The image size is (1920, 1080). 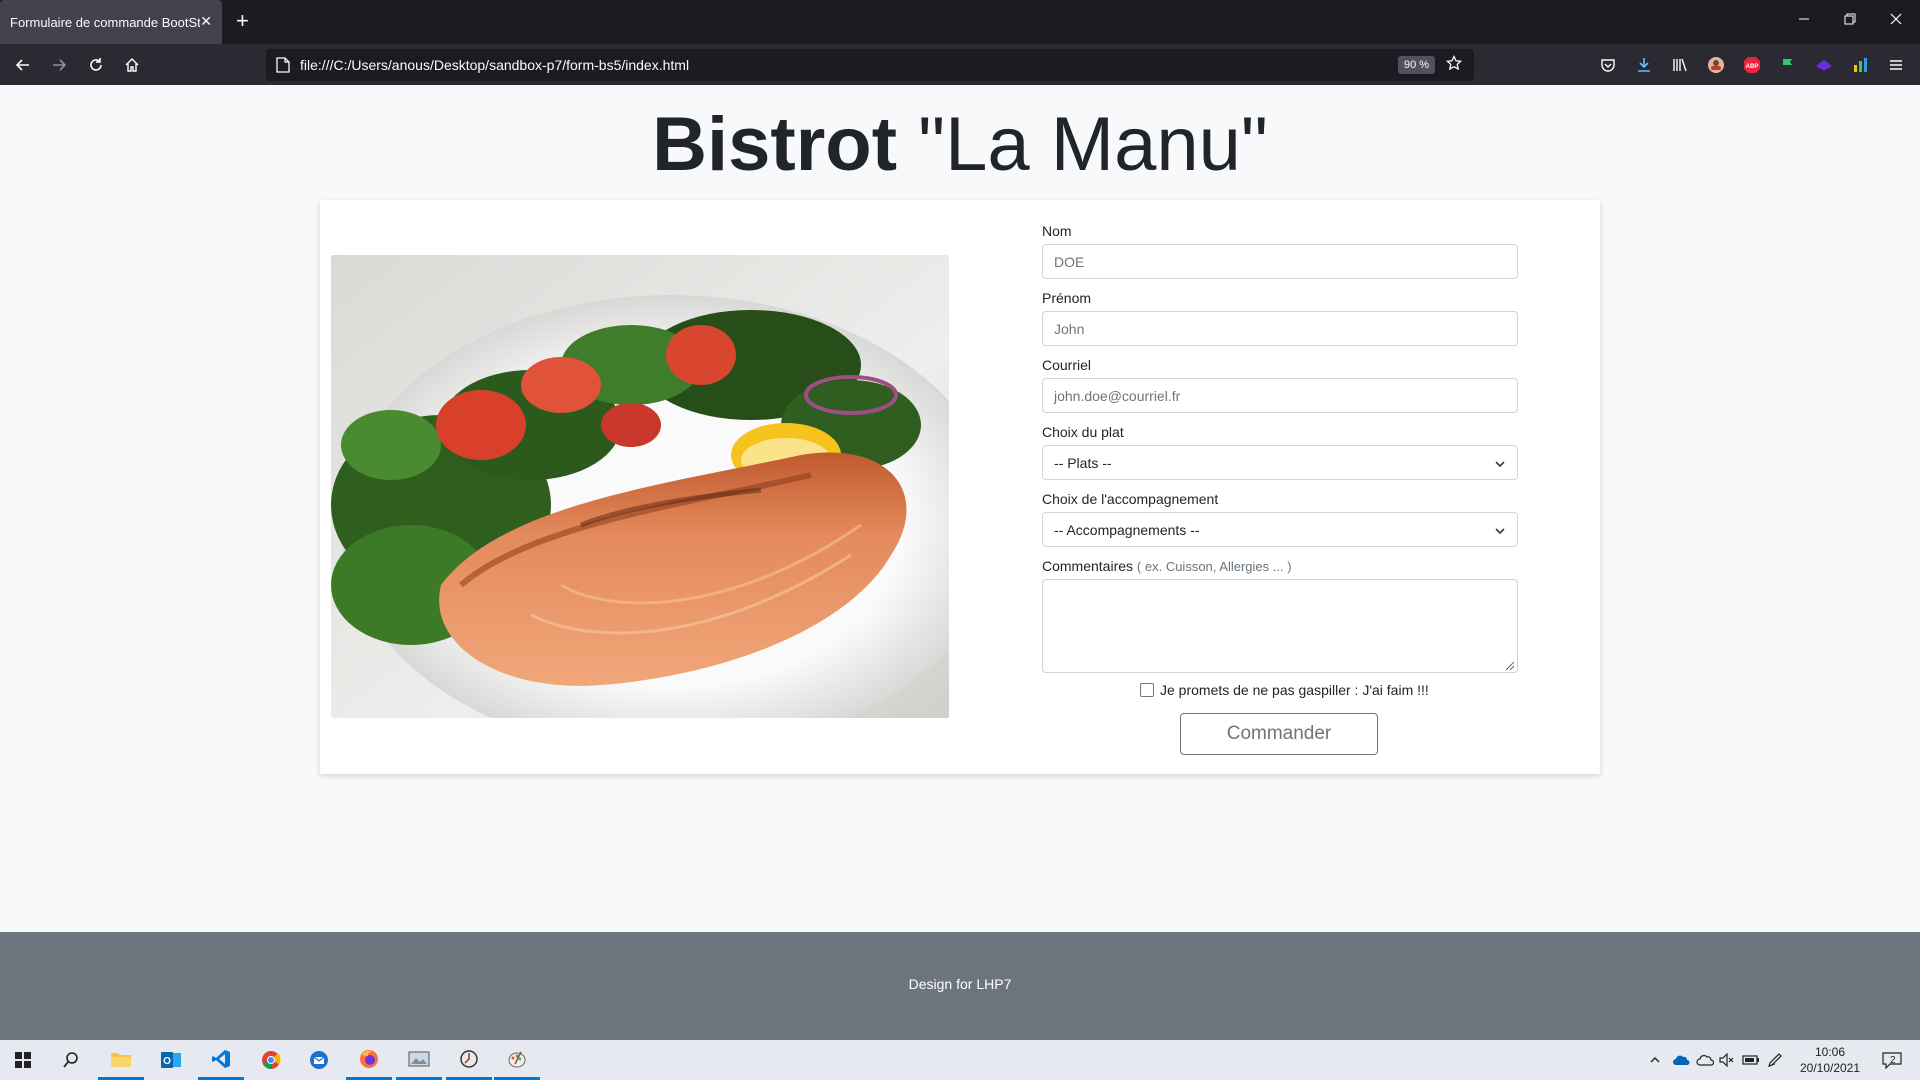 I want to click on zoom-level-badge: 90 %, so click(x=1417, y=65).